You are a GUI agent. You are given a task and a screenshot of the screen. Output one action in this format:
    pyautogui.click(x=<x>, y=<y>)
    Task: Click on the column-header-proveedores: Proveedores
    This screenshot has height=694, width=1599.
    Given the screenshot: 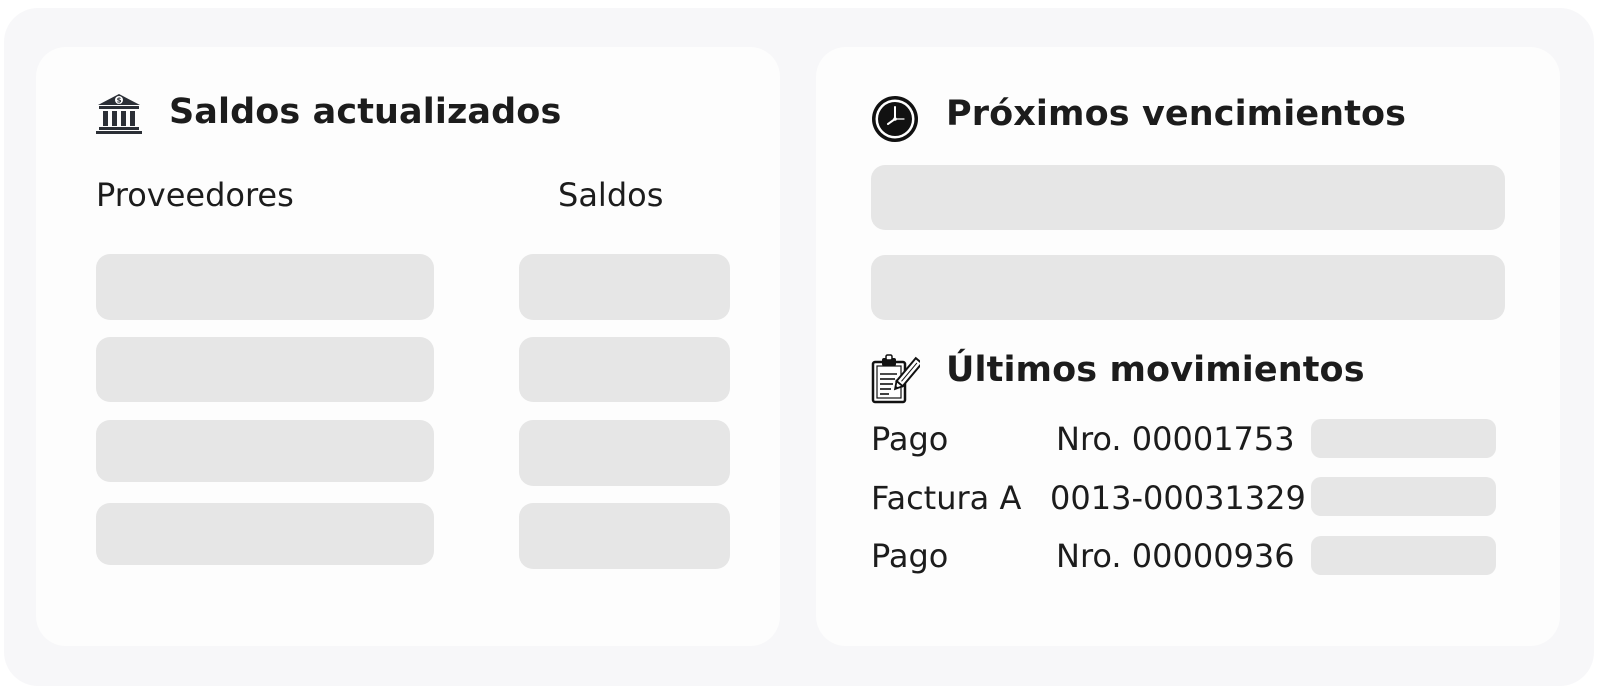 What is the action you would take?
    pyautogui.click(x=195, y=195)
    